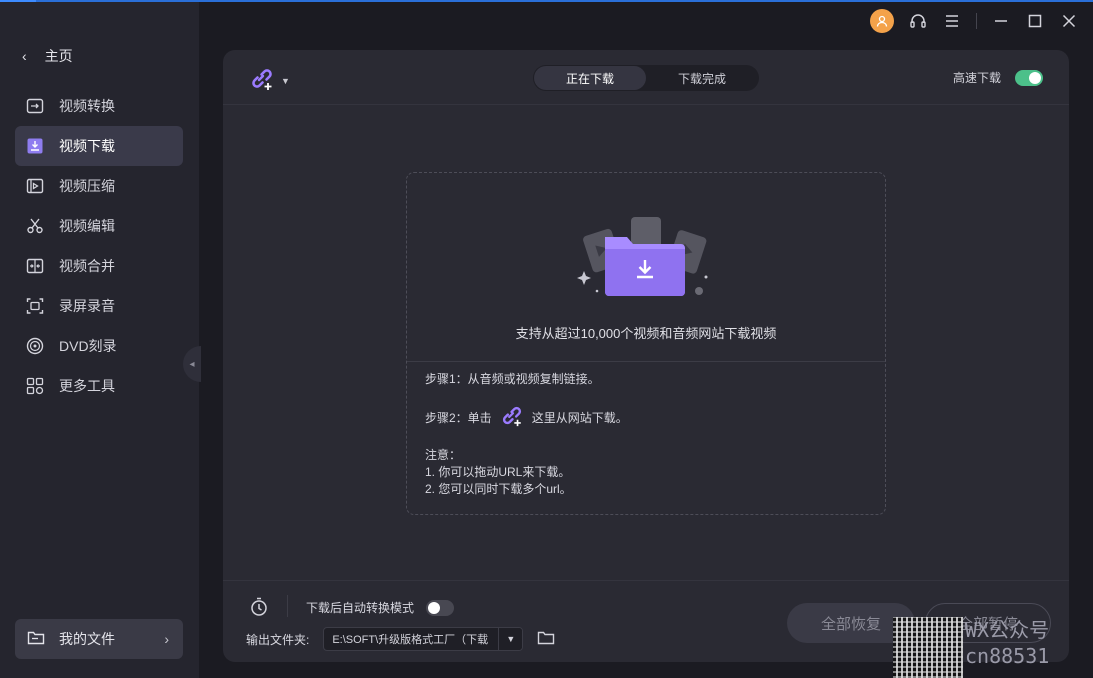 This screenshot has height=678, width=1093. What do you see at coordinates (882, 21) in the screenshot?
I see `avatar` at bounding box center [882, 21].